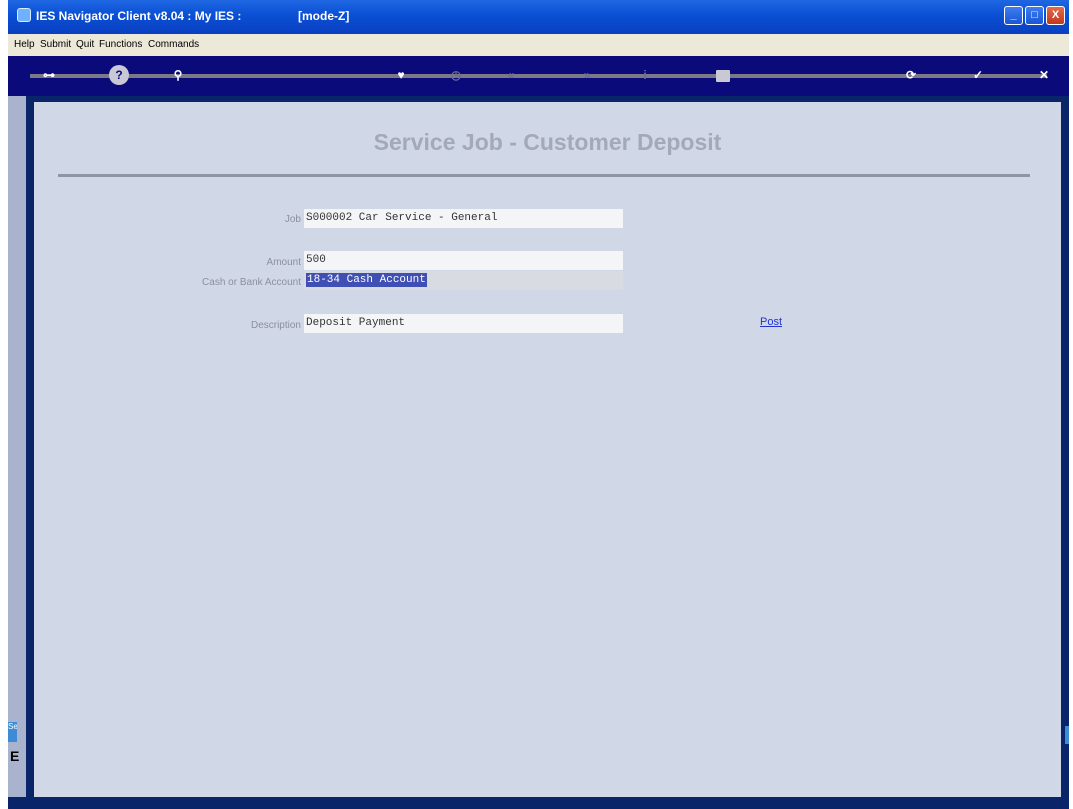 This screenshot has height=809, width=1073. What do you see at coordinates (1067, 735) in the screenshot?
I see `right-edge-tab` at bounding box center [1067, 735].